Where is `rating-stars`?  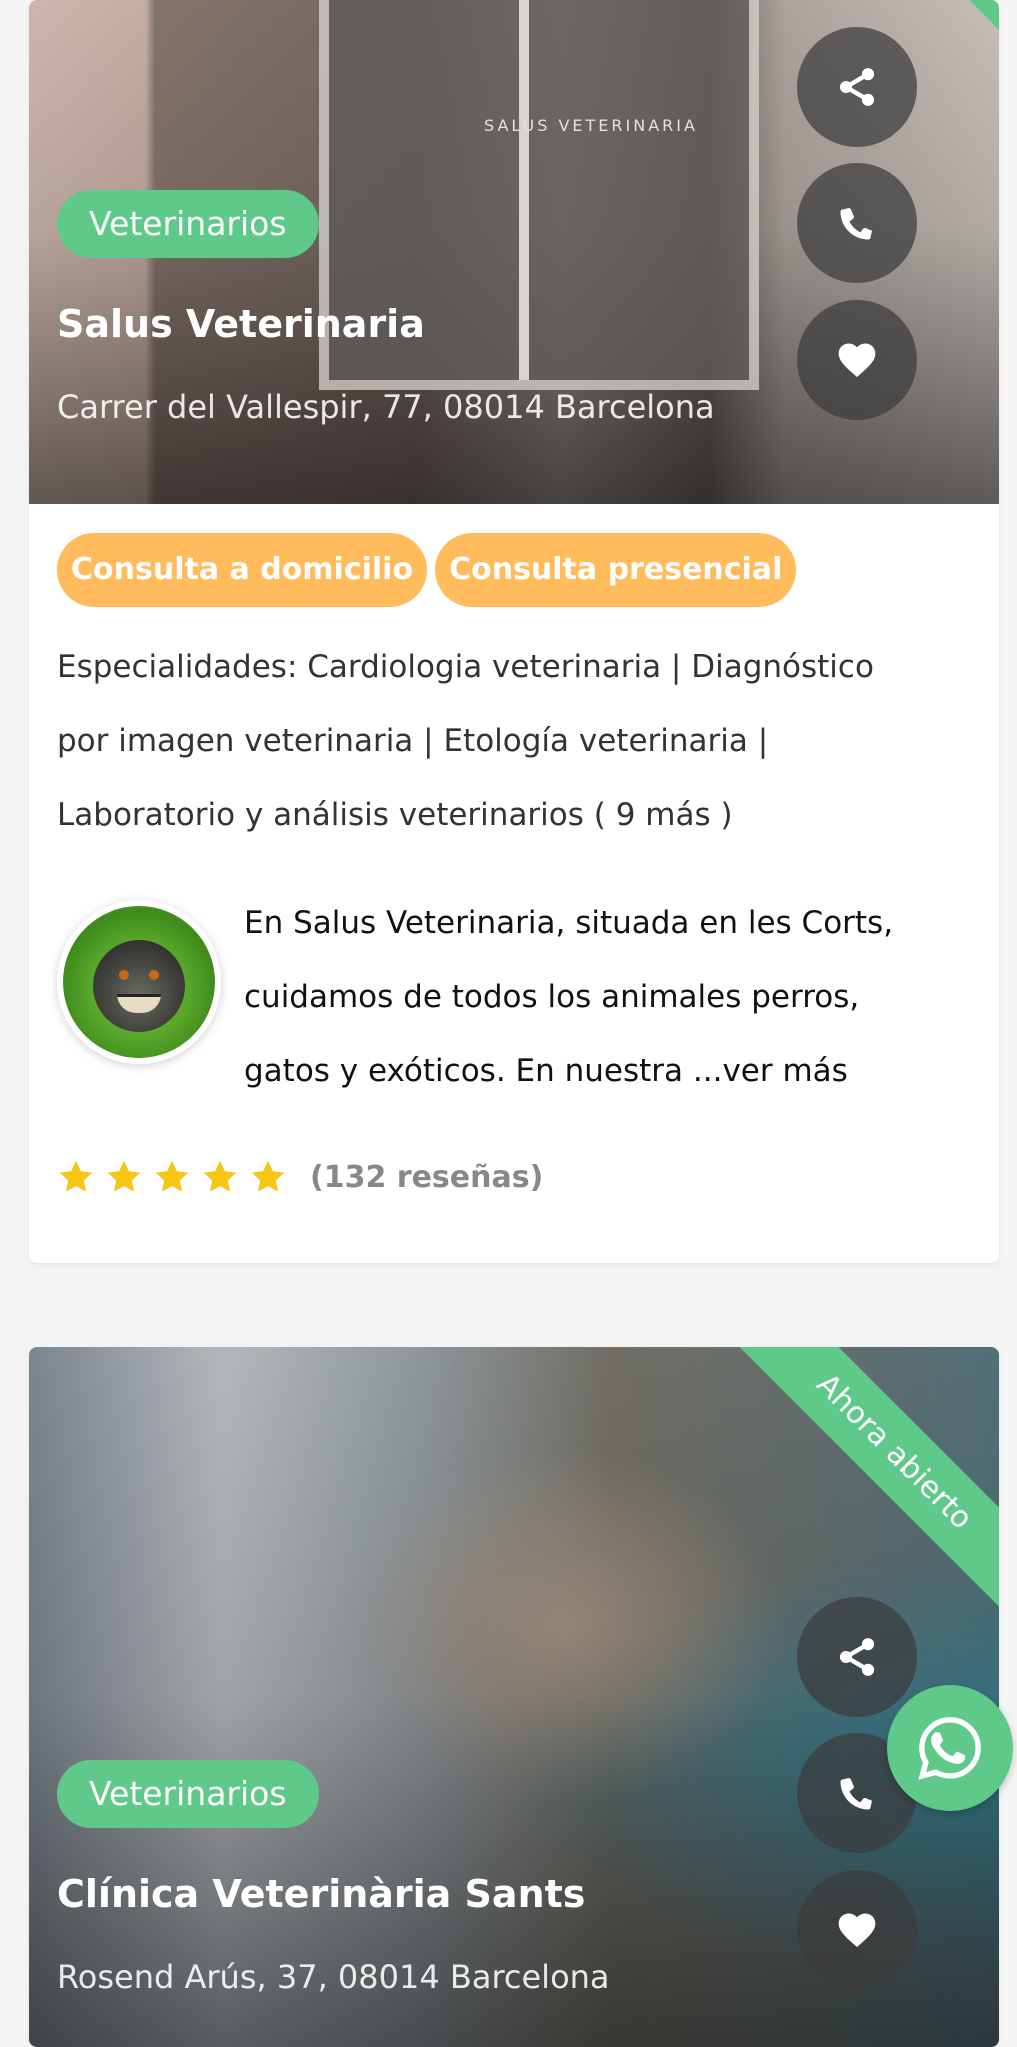 rating-stars is located at coordinates (172, 1177).